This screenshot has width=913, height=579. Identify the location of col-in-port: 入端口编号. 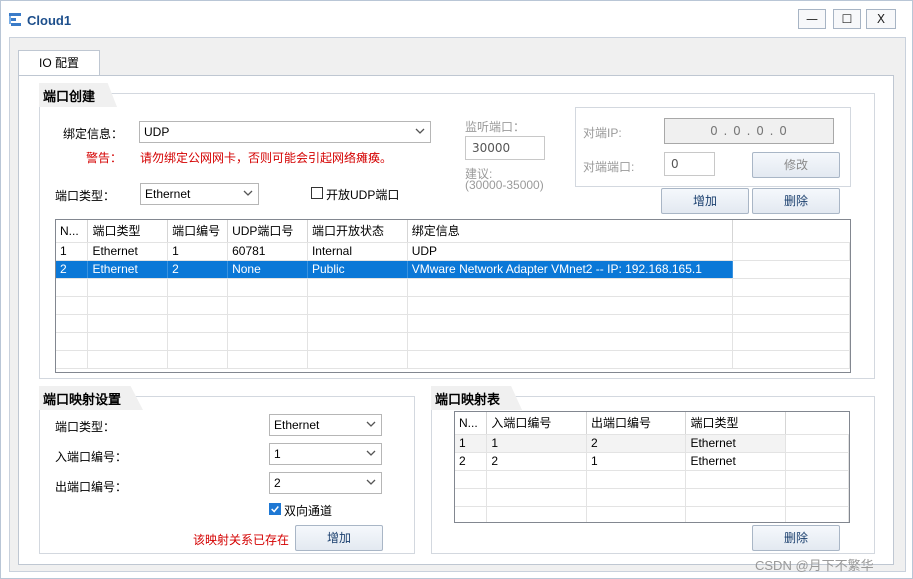
(536, 423).